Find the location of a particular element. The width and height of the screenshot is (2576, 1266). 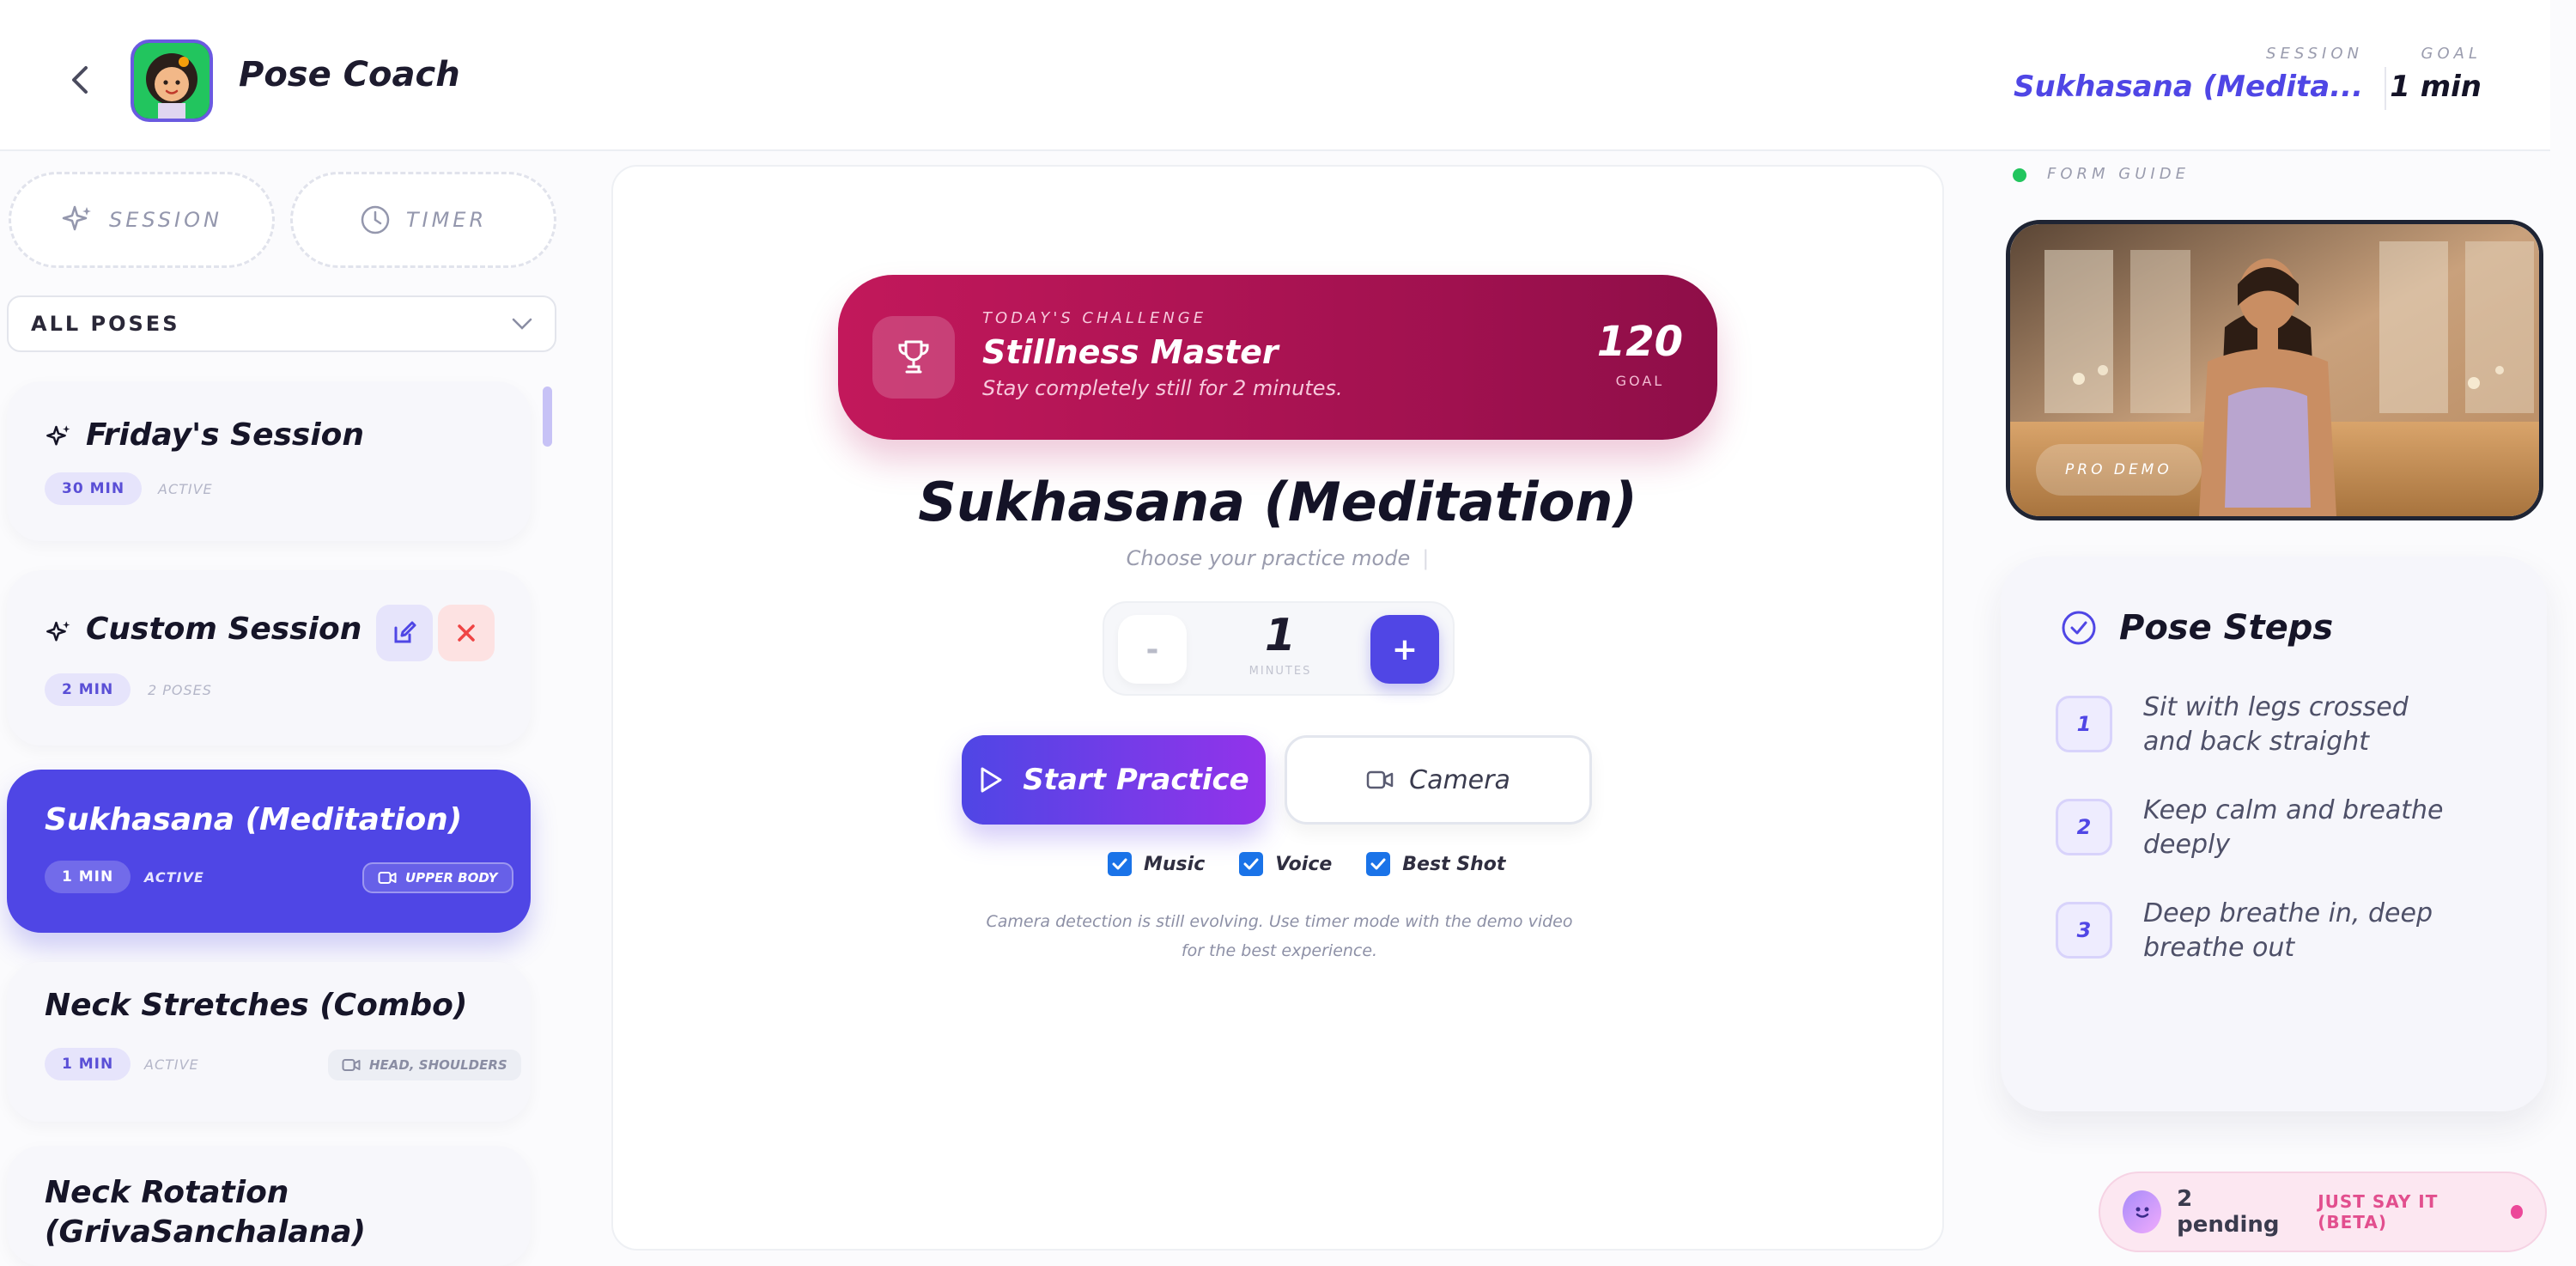

status-tag: 2 POSES is located at coordinates (180, 690).